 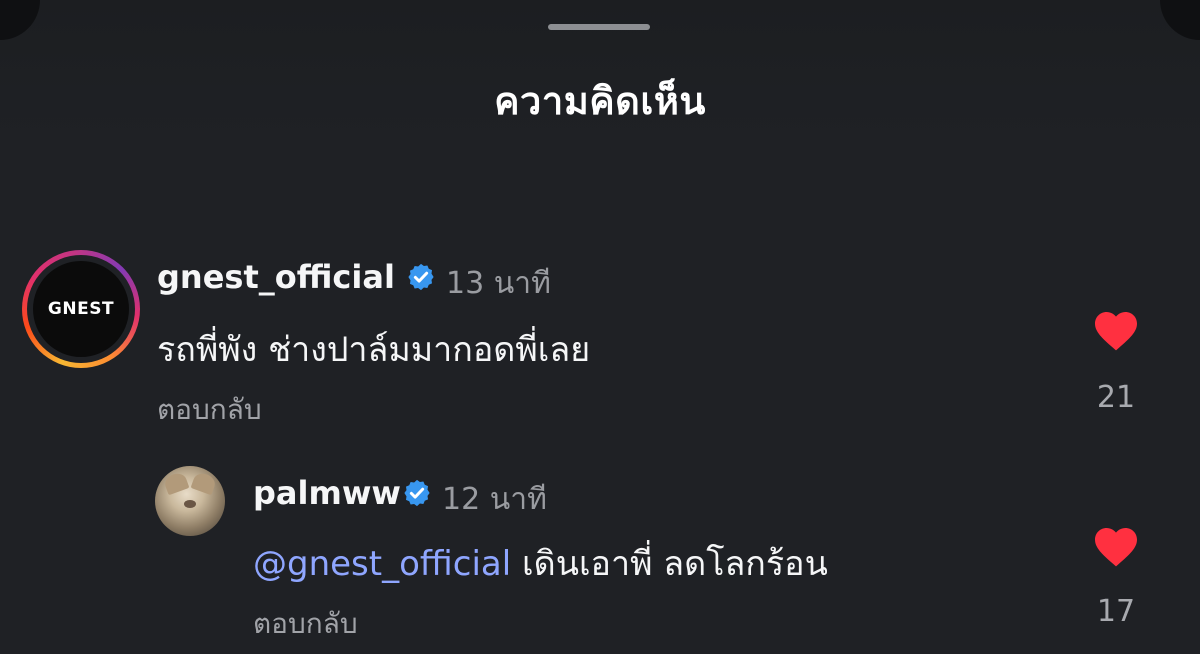 What do you see at coordinates (1116, 611) in the screenshot?
I see `like-count: 17` at bounding box center [1116, 611].